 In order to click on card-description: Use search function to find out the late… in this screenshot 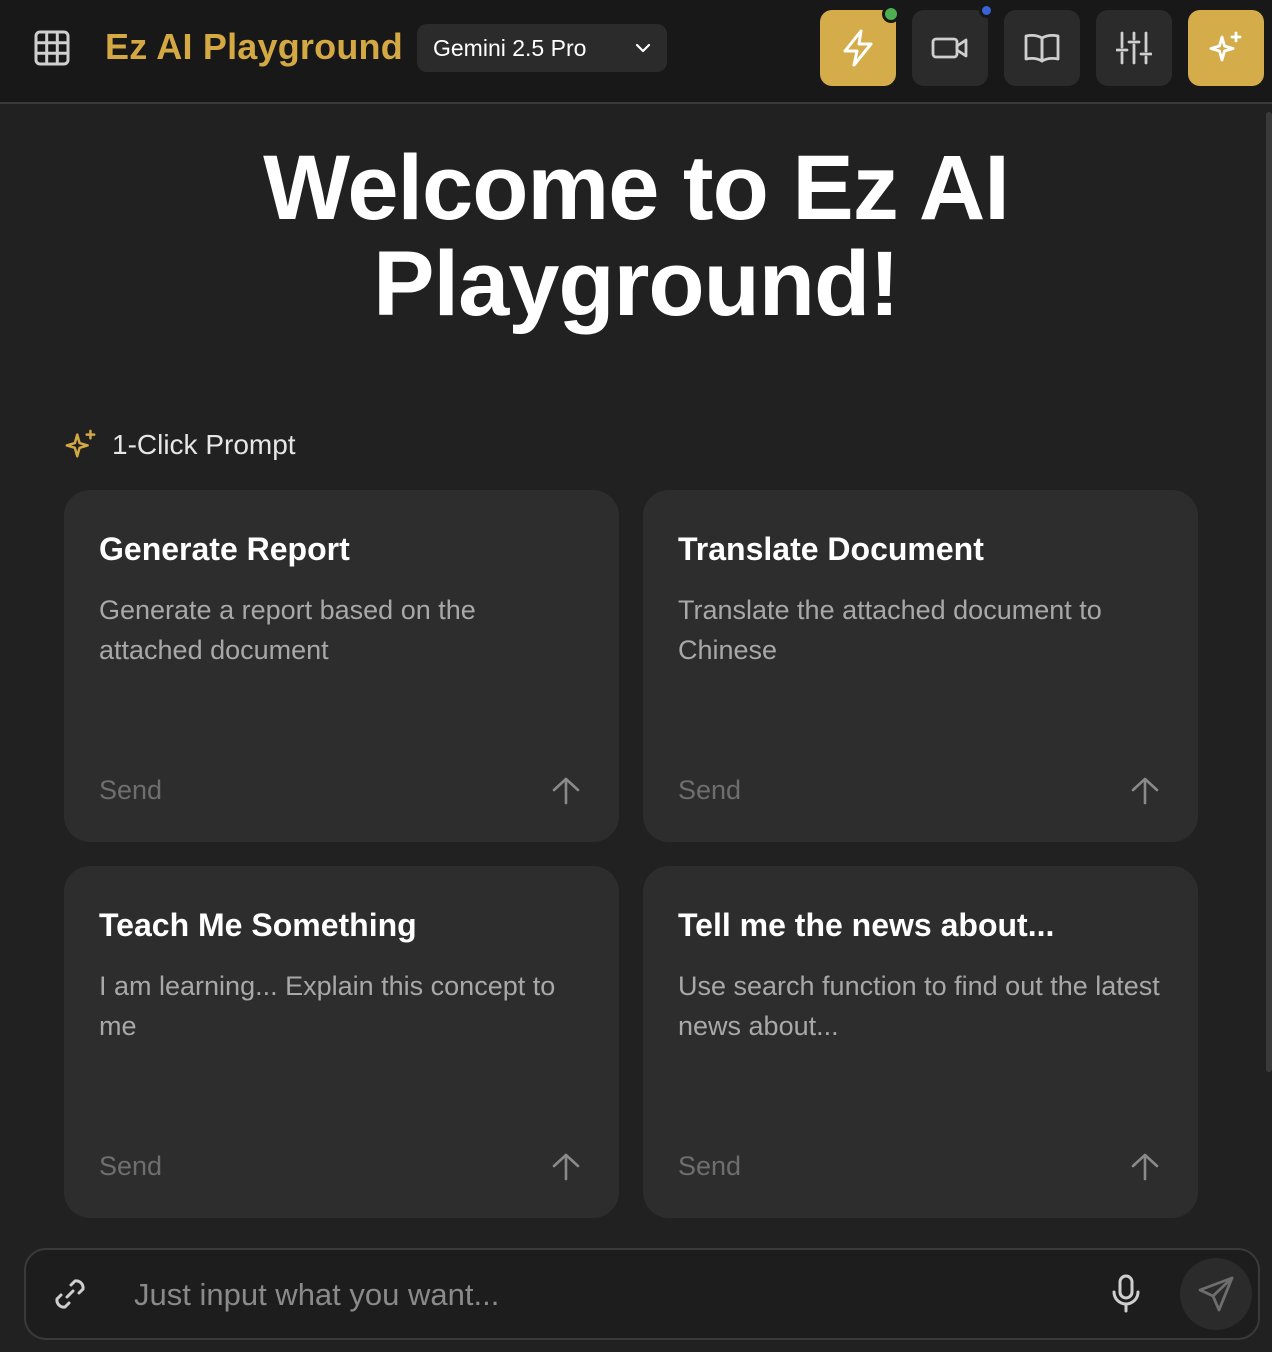, I will do `click(919, 1006)`.